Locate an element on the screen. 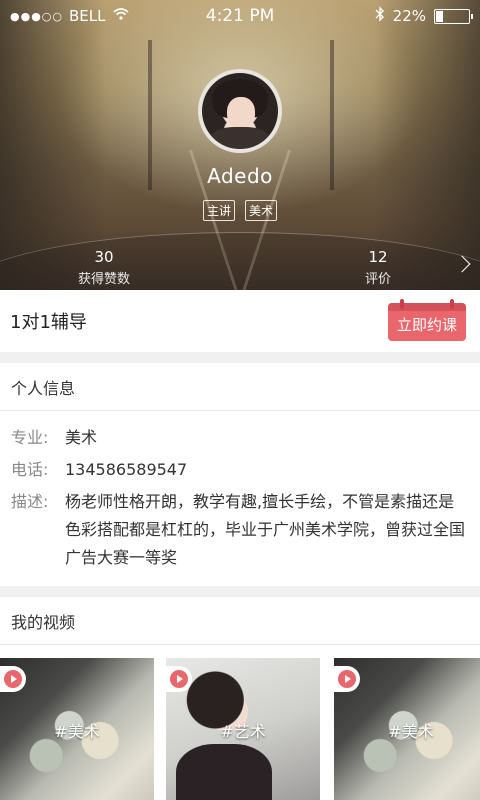 This screenshot has width=480, height=800. battery-icon is located at coordinates (453, 16).